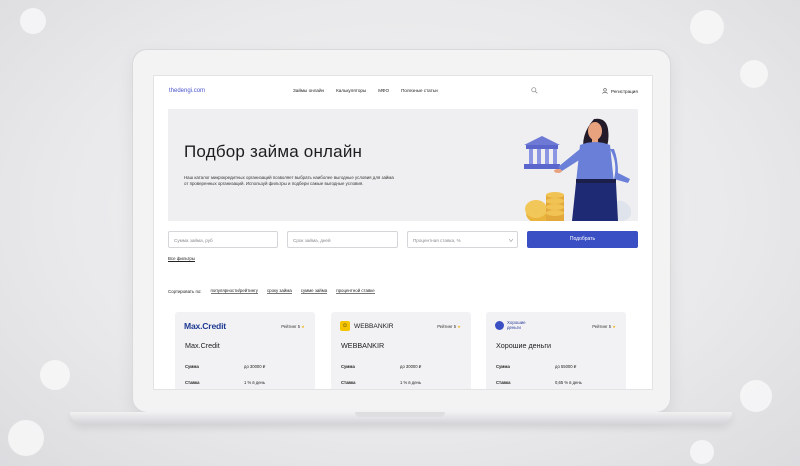 Image resolution: width=800 pixels, height=466 pixels. I want to click on amount-input: Сумма займа, руб, so click(223, 239).